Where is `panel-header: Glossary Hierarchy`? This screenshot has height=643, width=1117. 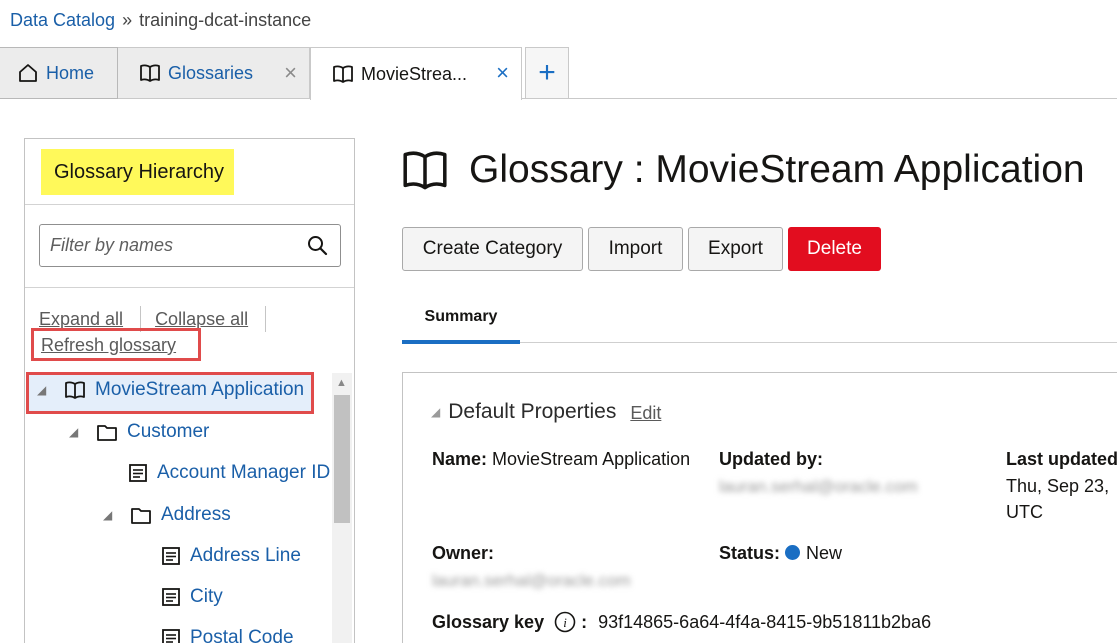 panel-header: Glossary Hierarchy is located at coordinates (189, 172).